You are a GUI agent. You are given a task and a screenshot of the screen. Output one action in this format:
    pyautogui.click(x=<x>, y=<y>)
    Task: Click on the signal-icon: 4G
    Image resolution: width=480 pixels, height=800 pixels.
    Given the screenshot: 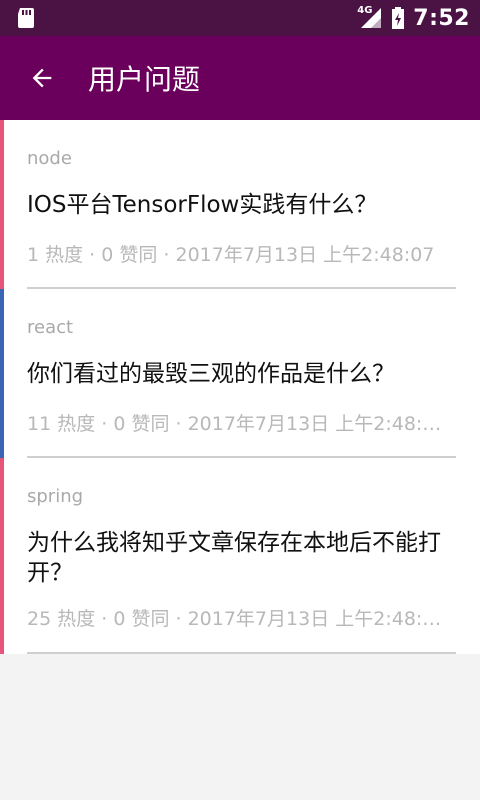 What is the action you would take?
    pyautogui.click(x=370, y=17)
    